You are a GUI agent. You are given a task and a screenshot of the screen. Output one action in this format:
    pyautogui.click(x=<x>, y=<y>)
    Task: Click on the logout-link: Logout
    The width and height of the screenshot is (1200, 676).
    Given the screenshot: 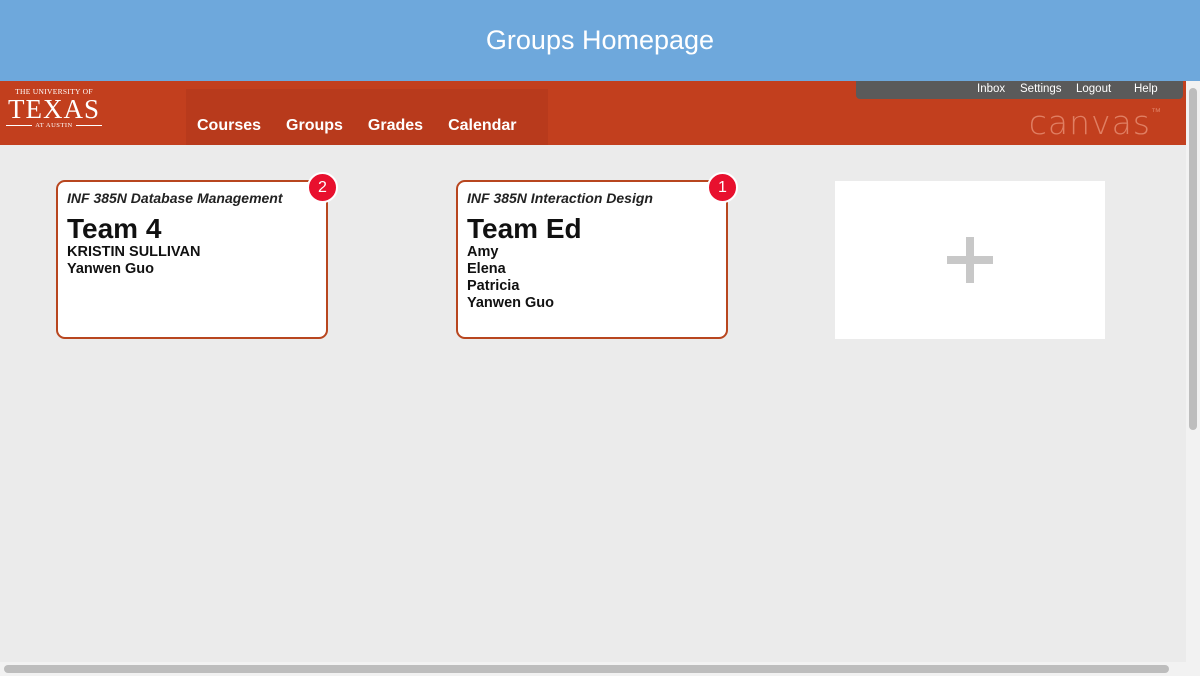 What is the action you would take?
    pyautogui.click(x=1093, y=89)
    